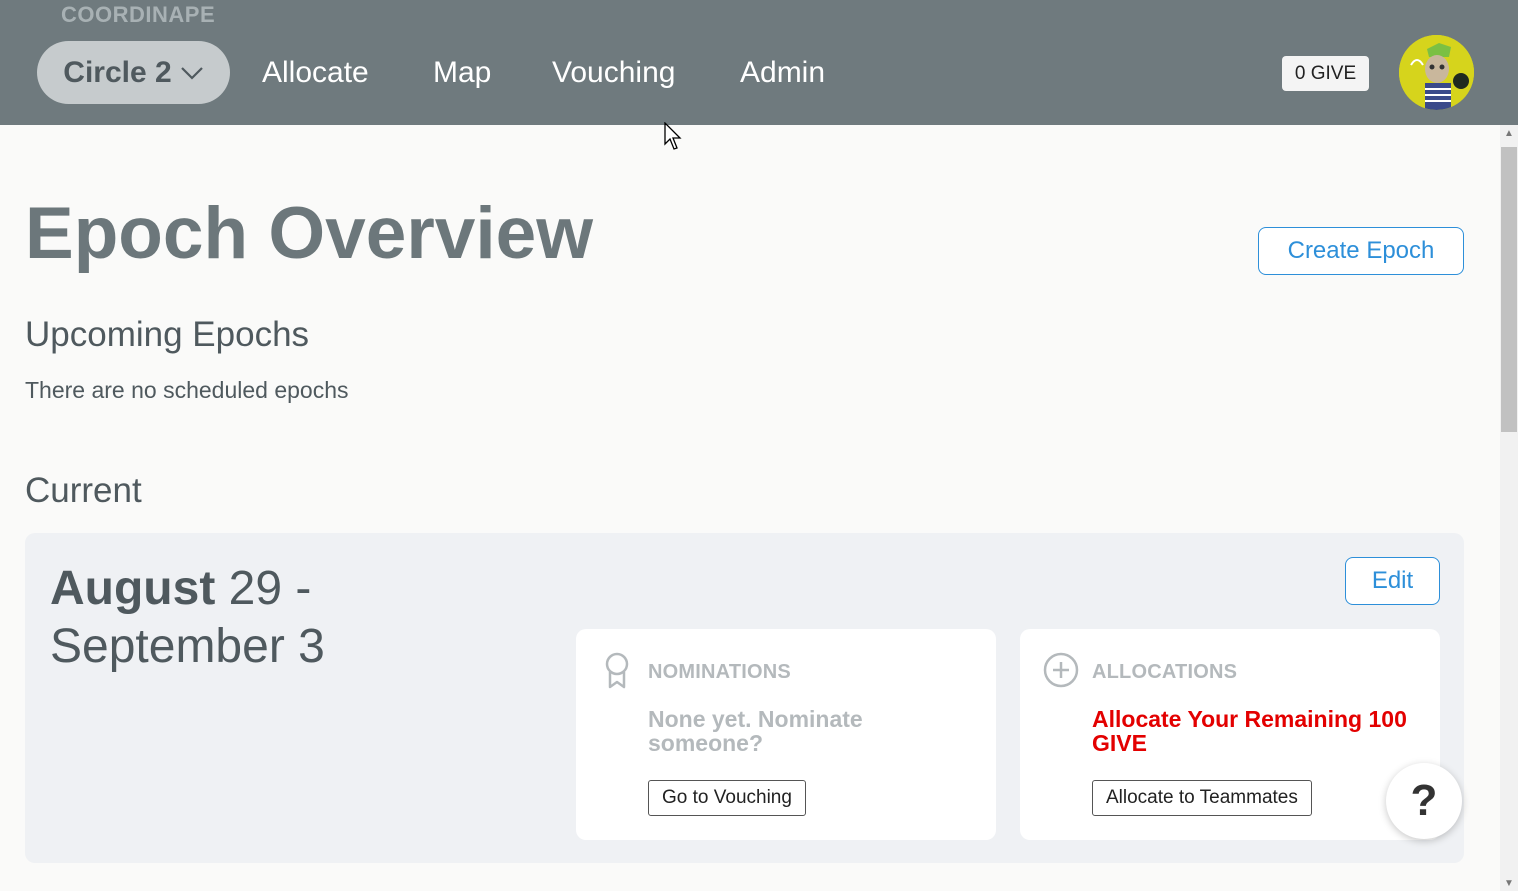 This screenshot has width=1518, height=891. Describe the element at coordinates (83, 490) in the screenshot. I see `current-heading: Current` at that location.